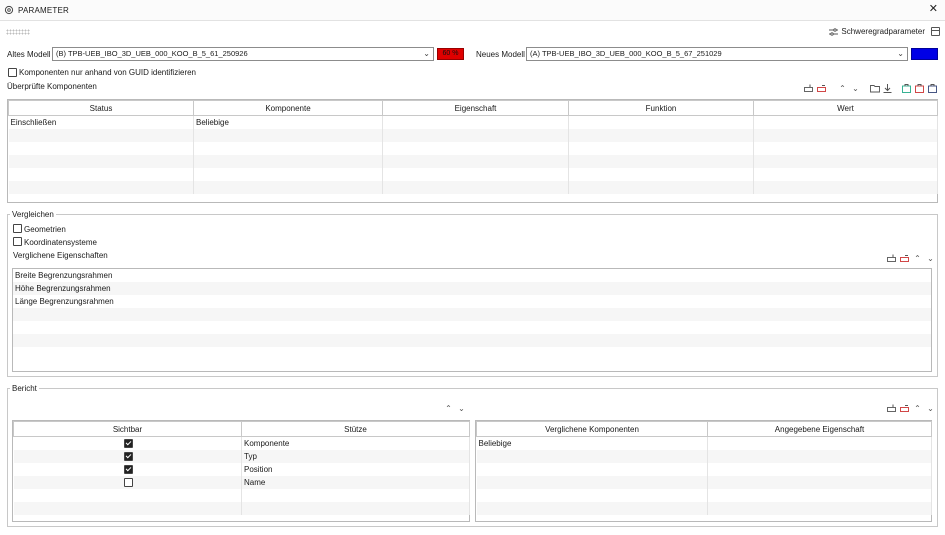 This screenshot has width=945, height=535. What do you see at coordinates (355, 482) in the screenshot?
I see `table-cell: Name` at bounding box center [355, 482].